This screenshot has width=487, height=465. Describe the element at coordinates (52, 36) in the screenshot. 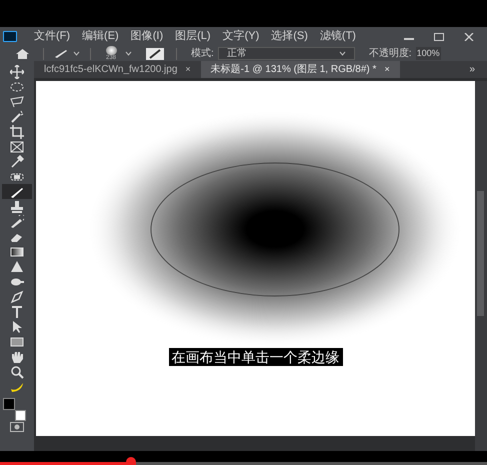

I see `menu-item: 文件(F)` at that location.